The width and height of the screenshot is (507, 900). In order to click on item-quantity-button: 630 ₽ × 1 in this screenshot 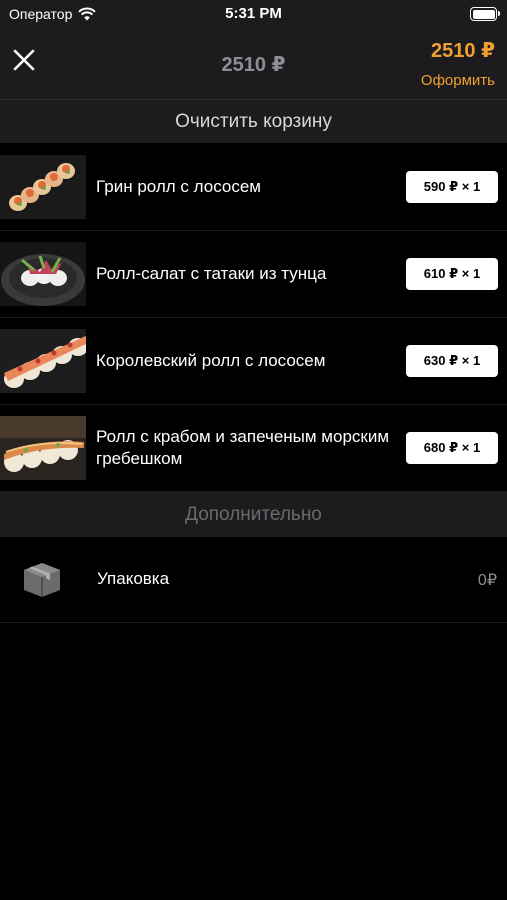, I will do `click(452, 361)`.